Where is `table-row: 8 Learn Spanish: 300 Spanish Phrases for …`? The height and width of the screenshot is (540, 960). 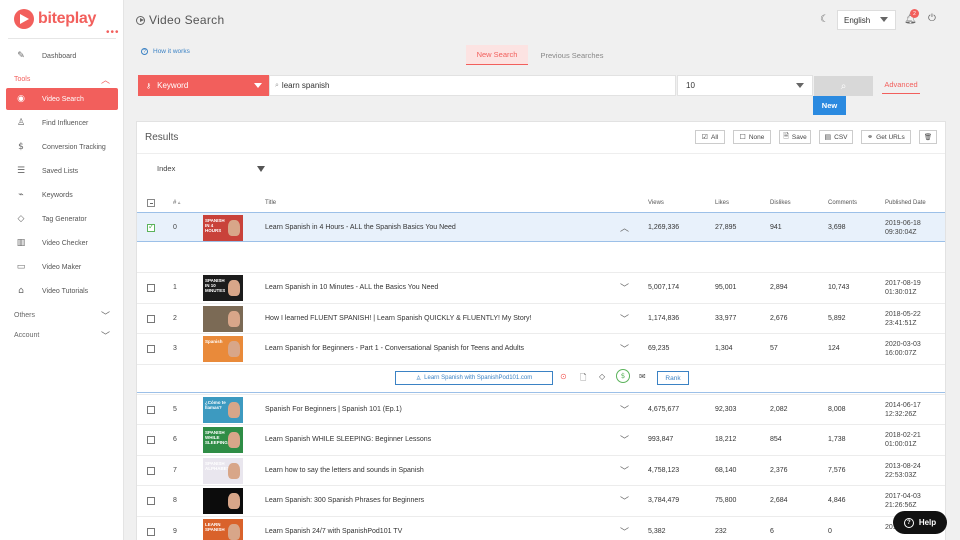
table-row: 8 Learn Spanish: 300 Spanish Phrases for … is located at coordinates (541, 500).